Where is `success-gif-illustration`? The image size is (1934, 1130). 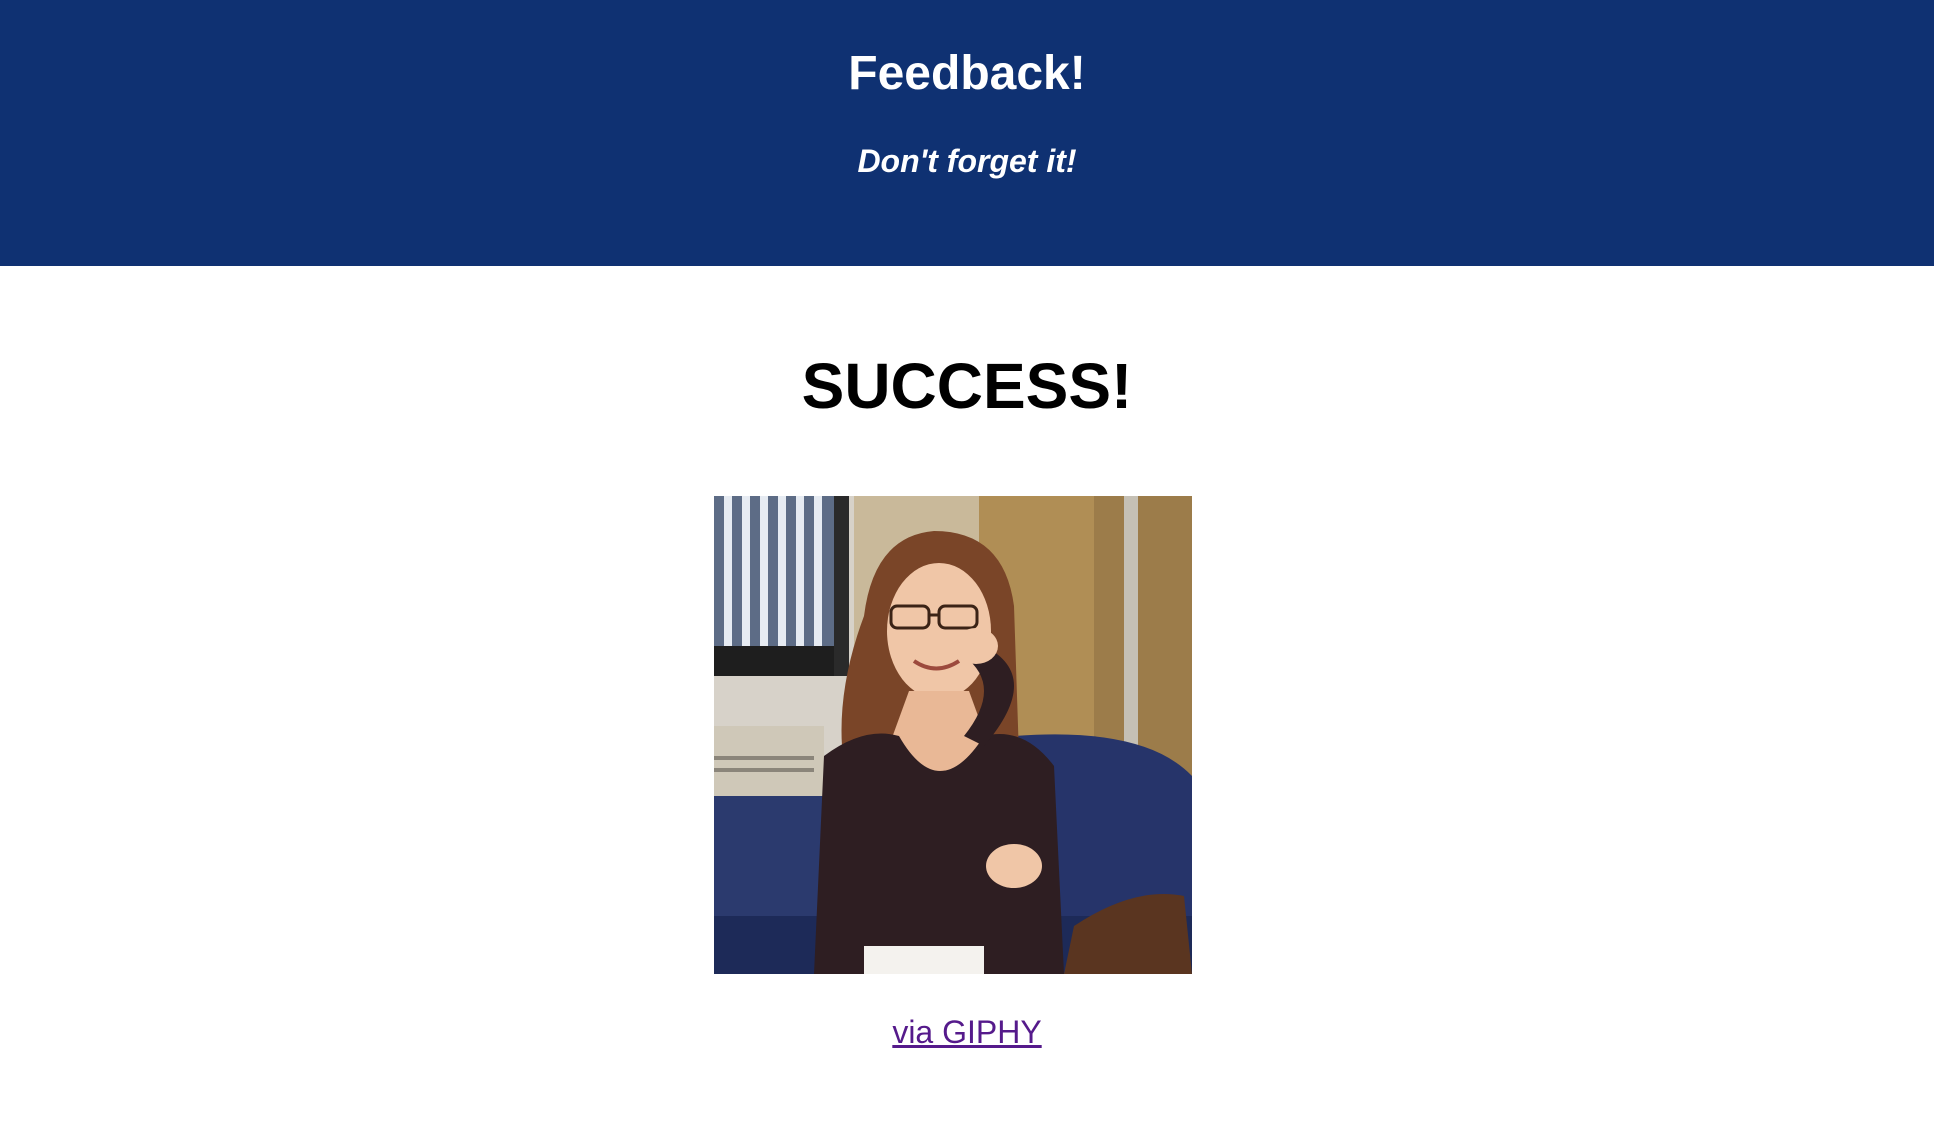
success-gif-illustration is located at coordinates (953, 735).